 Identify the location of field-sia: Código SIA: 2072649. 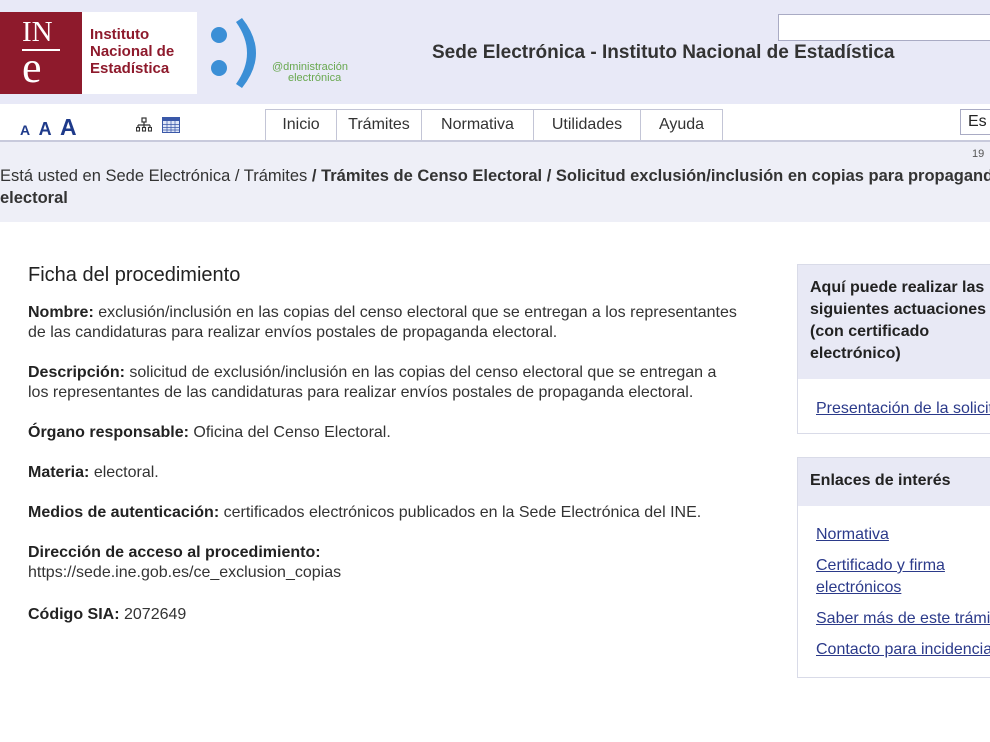
(383, 615).